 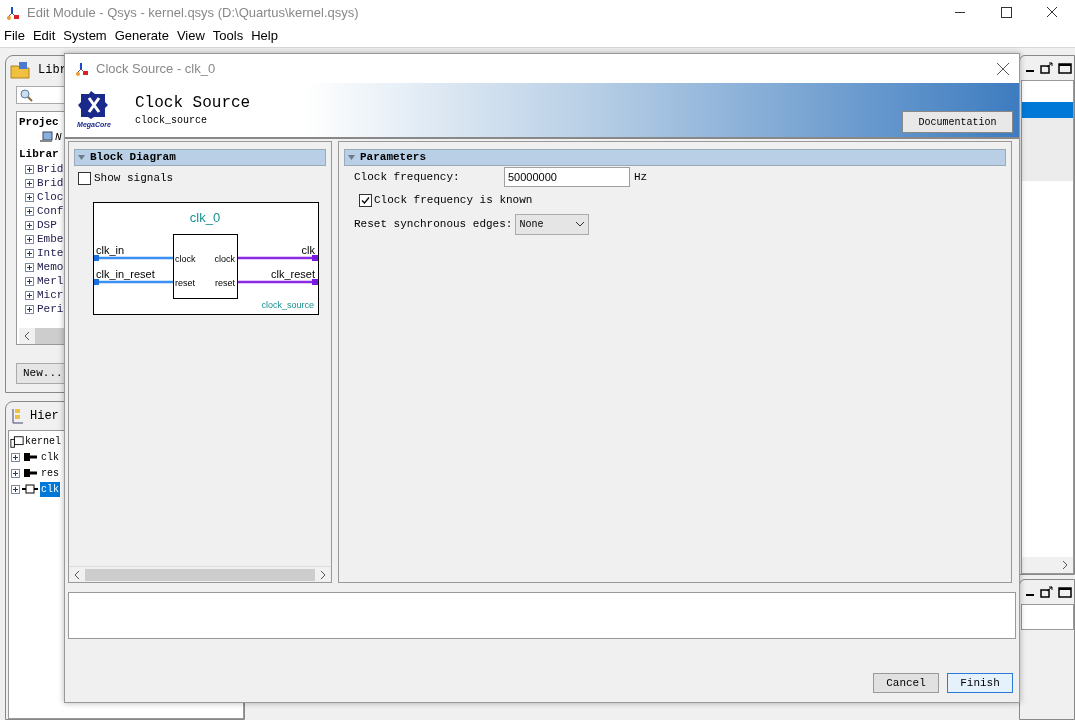 What do you see at coordinates (52, 70) in the screenshot?
I see `panel-title: Libr` at bounding box center [52, 70].